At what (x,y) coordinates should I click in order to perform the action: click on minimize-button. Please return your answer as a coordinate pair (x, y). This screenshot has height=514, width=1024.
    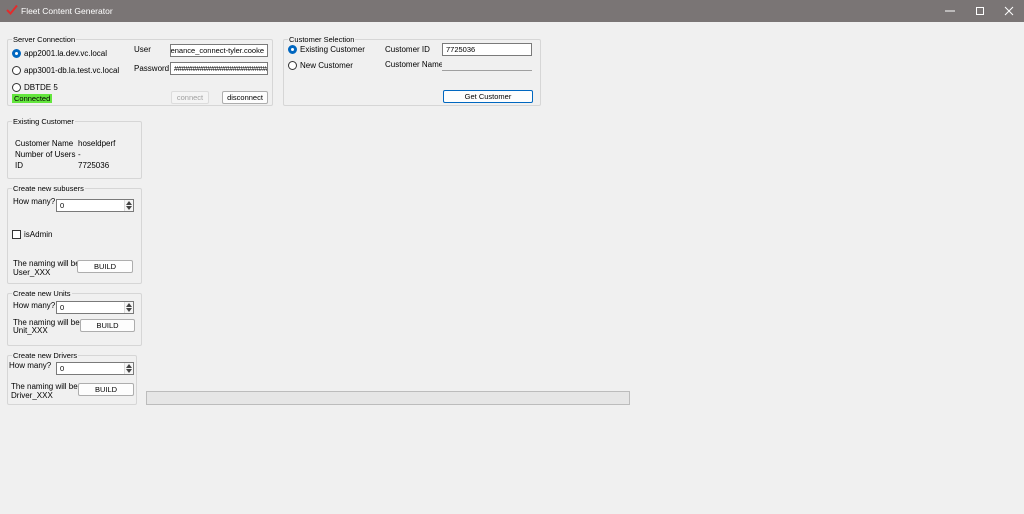
    Looking at the image, I should click on (950, 11).